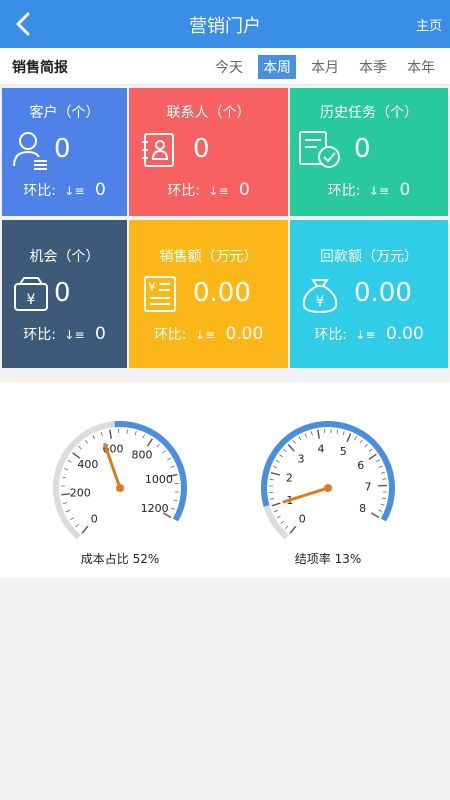 The width and height of the screenshot is (450, 800). I want to click on period-tabs: 今天 本周 本月 本季 本年, so click(320, 67).